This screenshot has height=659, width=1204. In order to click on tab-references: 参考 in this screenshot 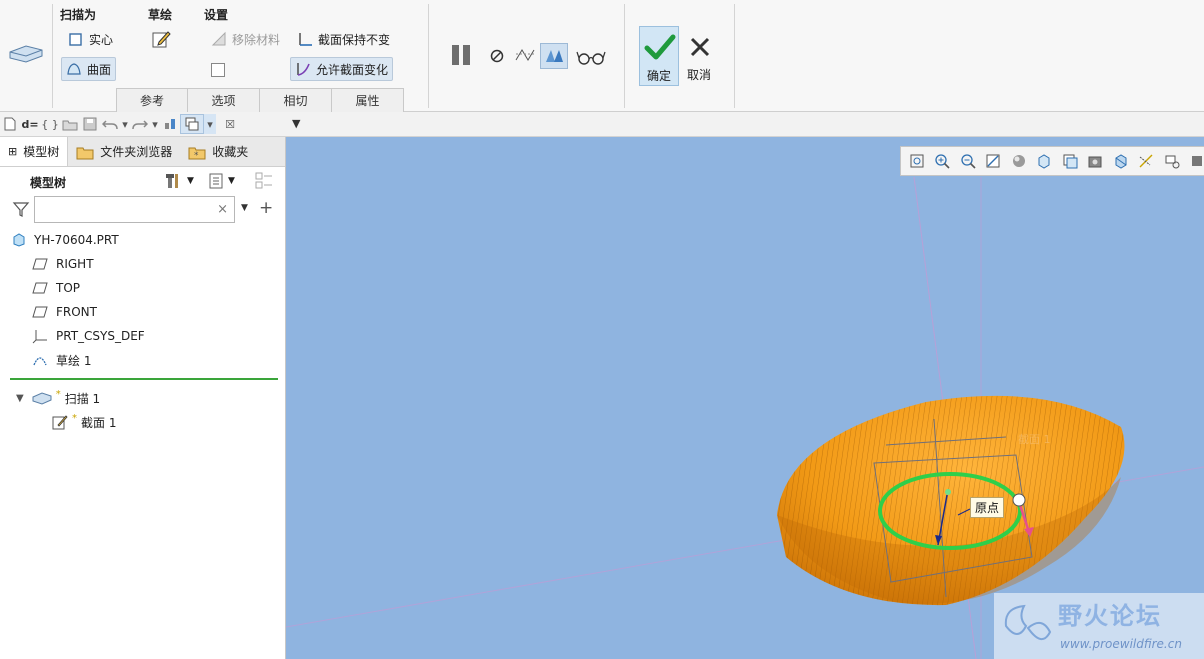, I will do `click(152, 100)`.